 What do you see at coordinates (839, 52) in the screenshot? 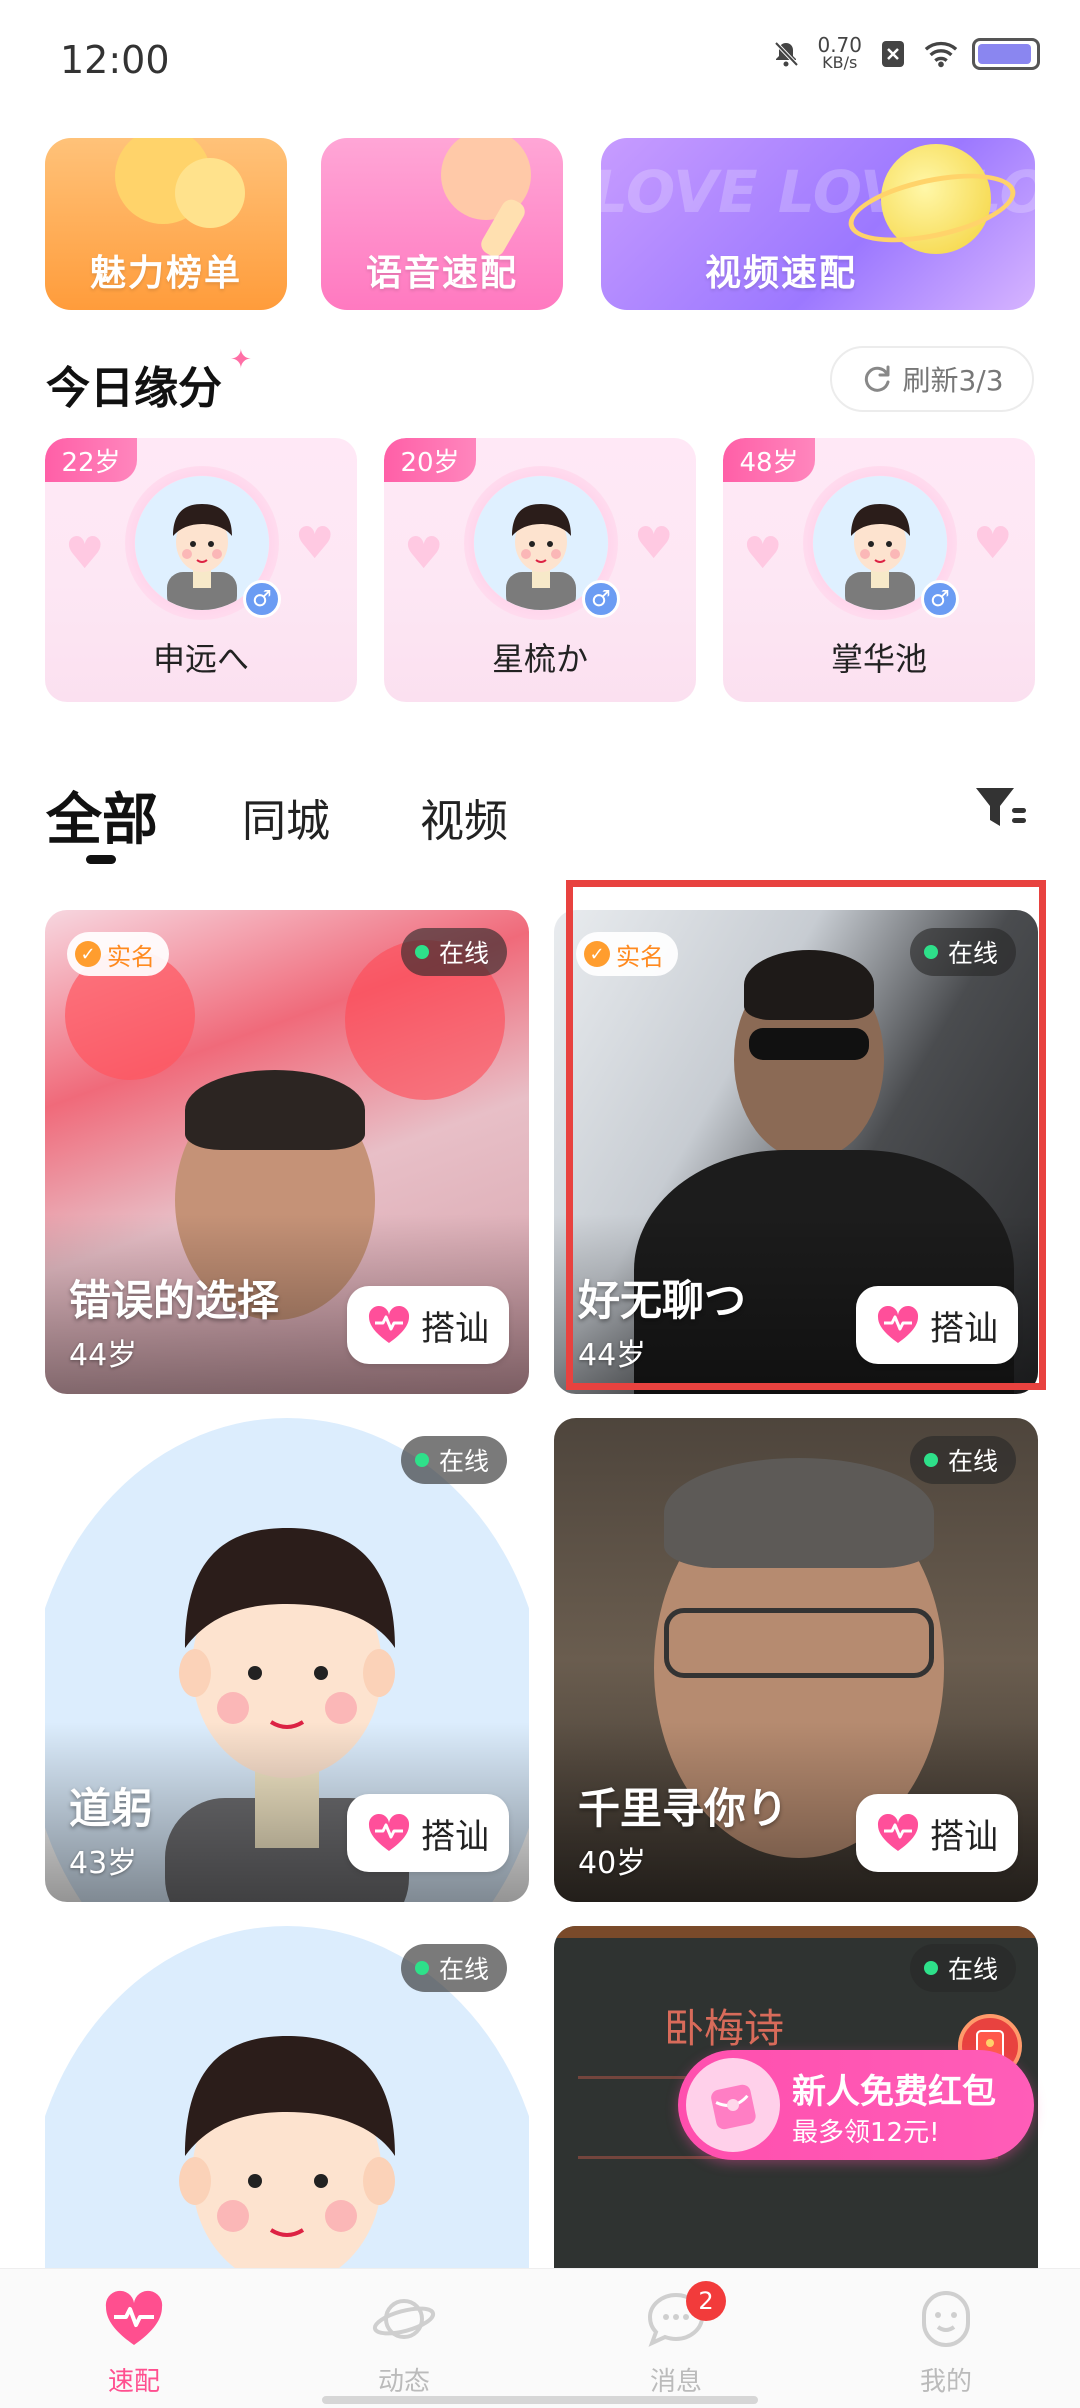
I see `network-speed: 0.70 KB/s` at bounding box center [839, 52].